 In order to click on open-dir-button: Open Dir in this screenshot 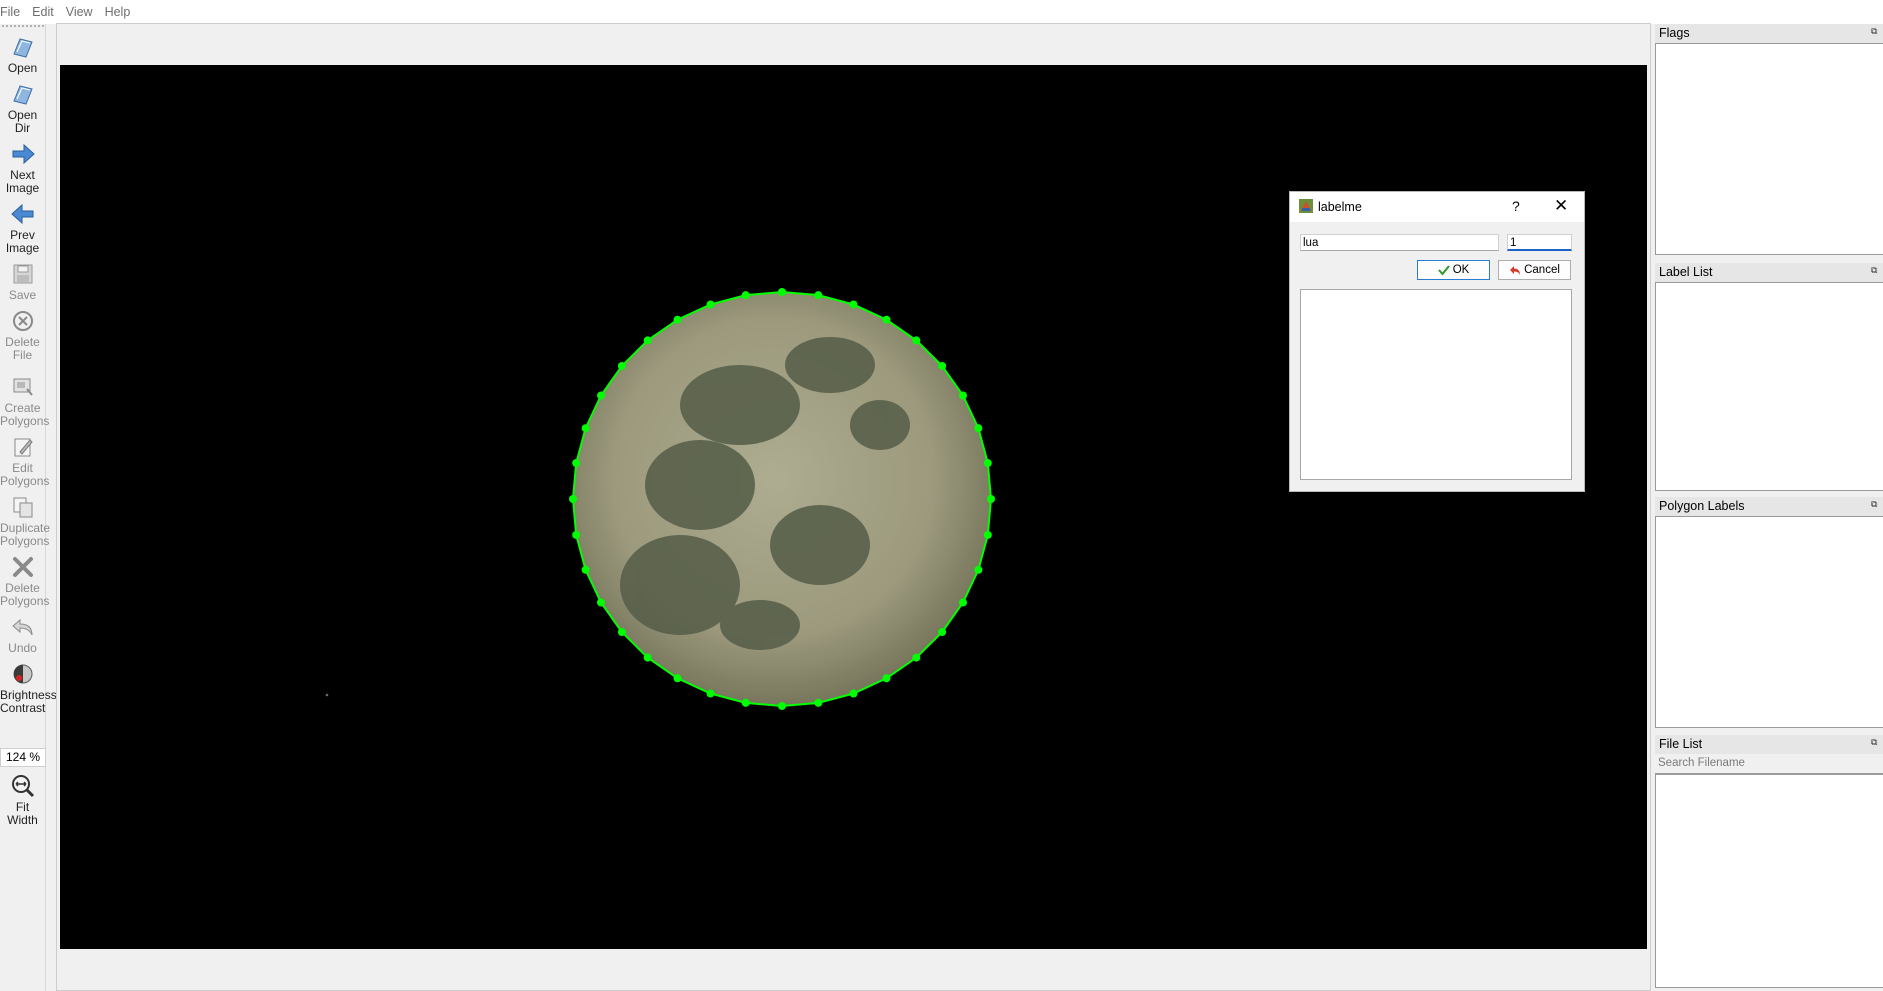, I will do `click(22, 108)`.